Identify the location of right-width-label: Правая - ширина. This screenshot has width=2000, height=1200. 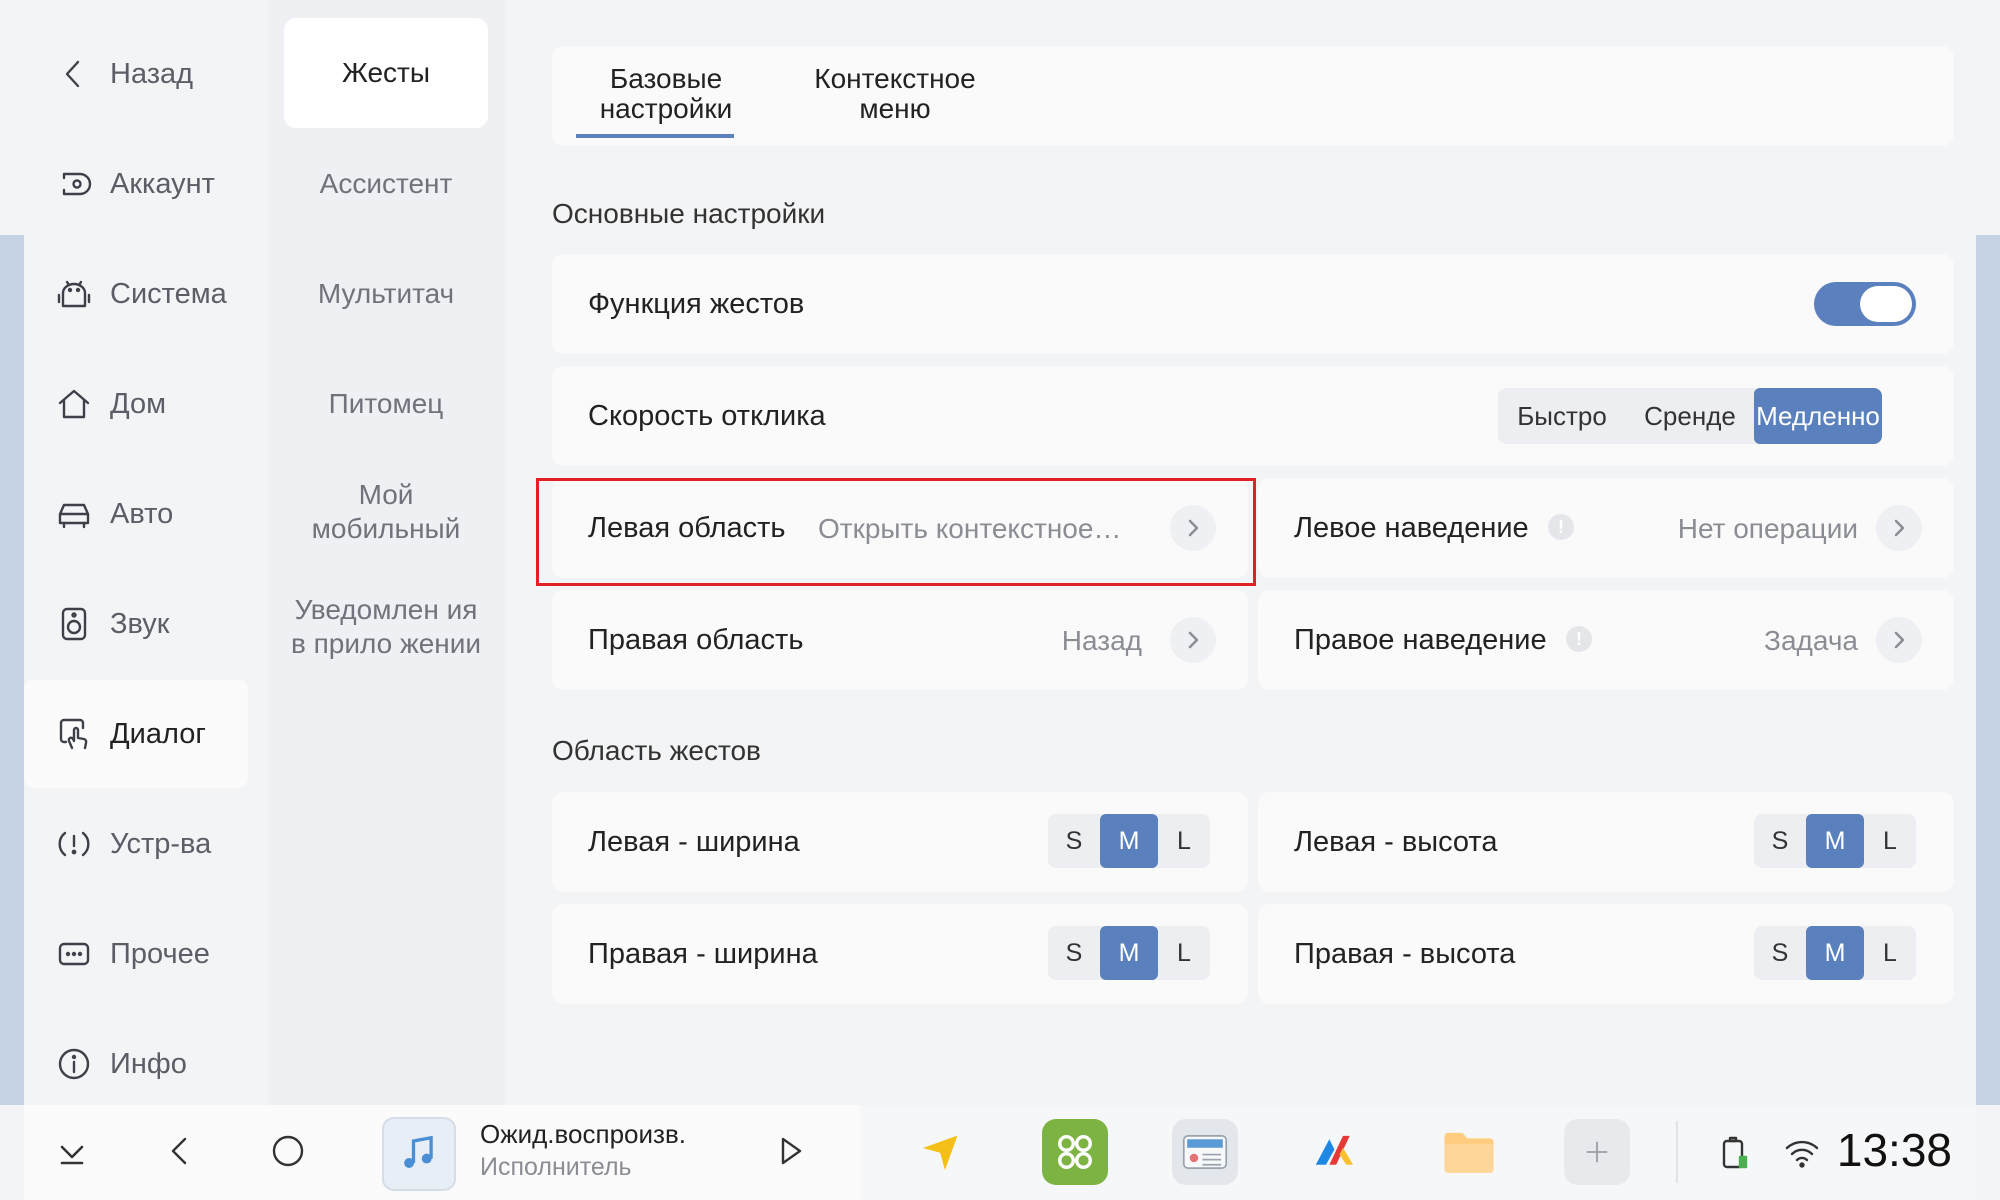
(703, 954).